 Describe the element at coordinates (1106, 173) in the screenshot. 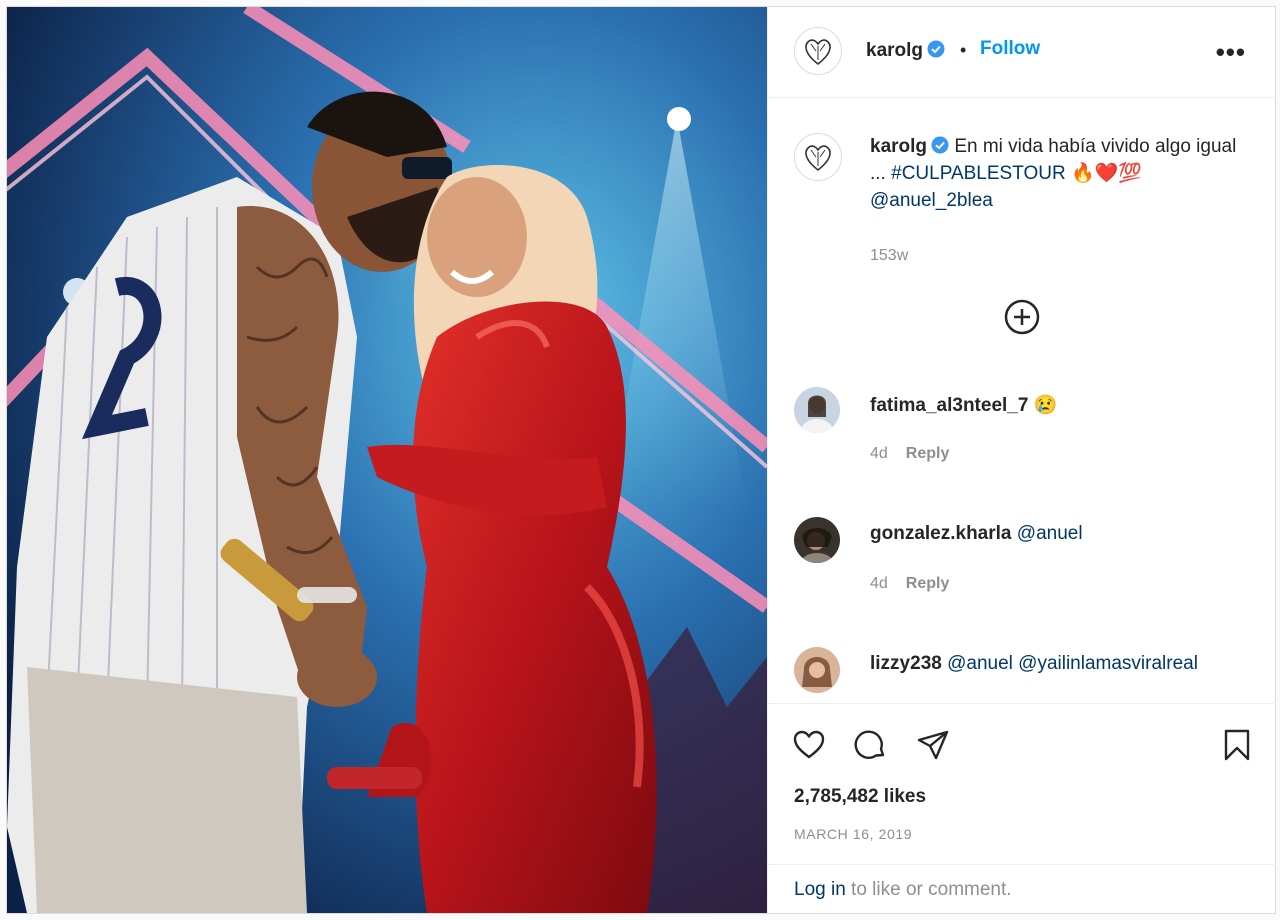

I see `caption-emoji: 🔥❤️💯` at that location.